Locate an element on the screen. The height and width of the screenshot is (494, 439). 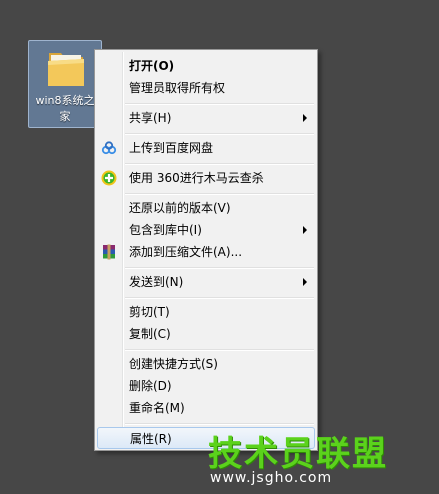
menu-item-cut: 剪切(T) is located at coordinates (206, 312).